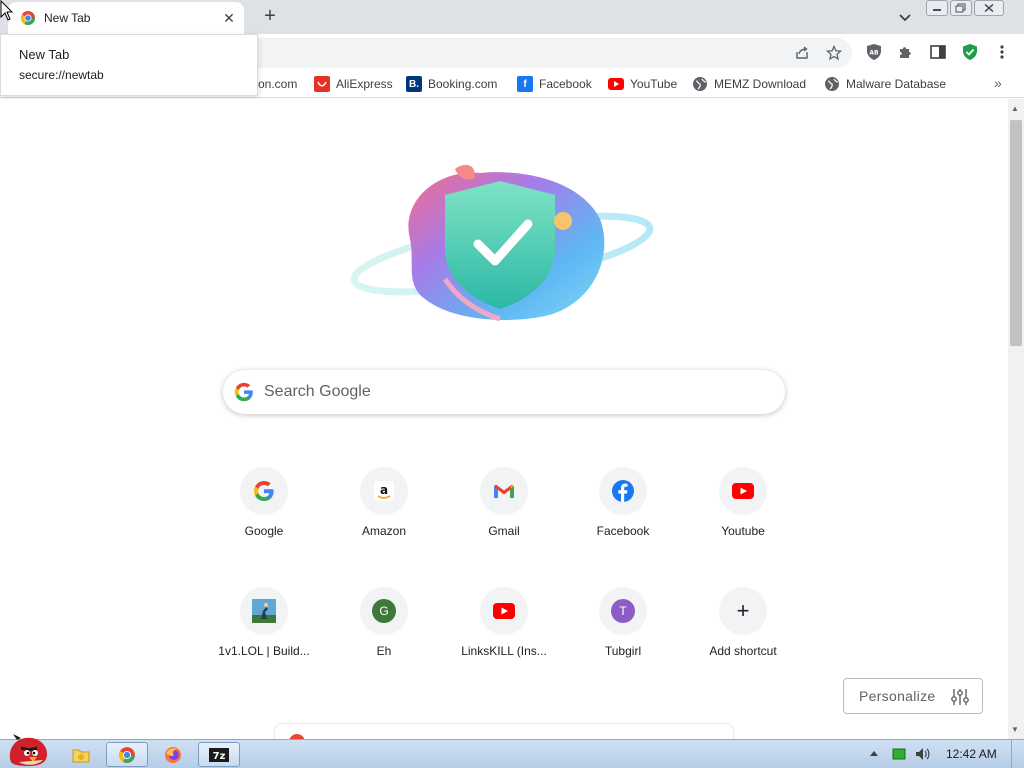 This screenshot has height=768, width=1024. I want to click on content-card-peek, so click(504, 731).